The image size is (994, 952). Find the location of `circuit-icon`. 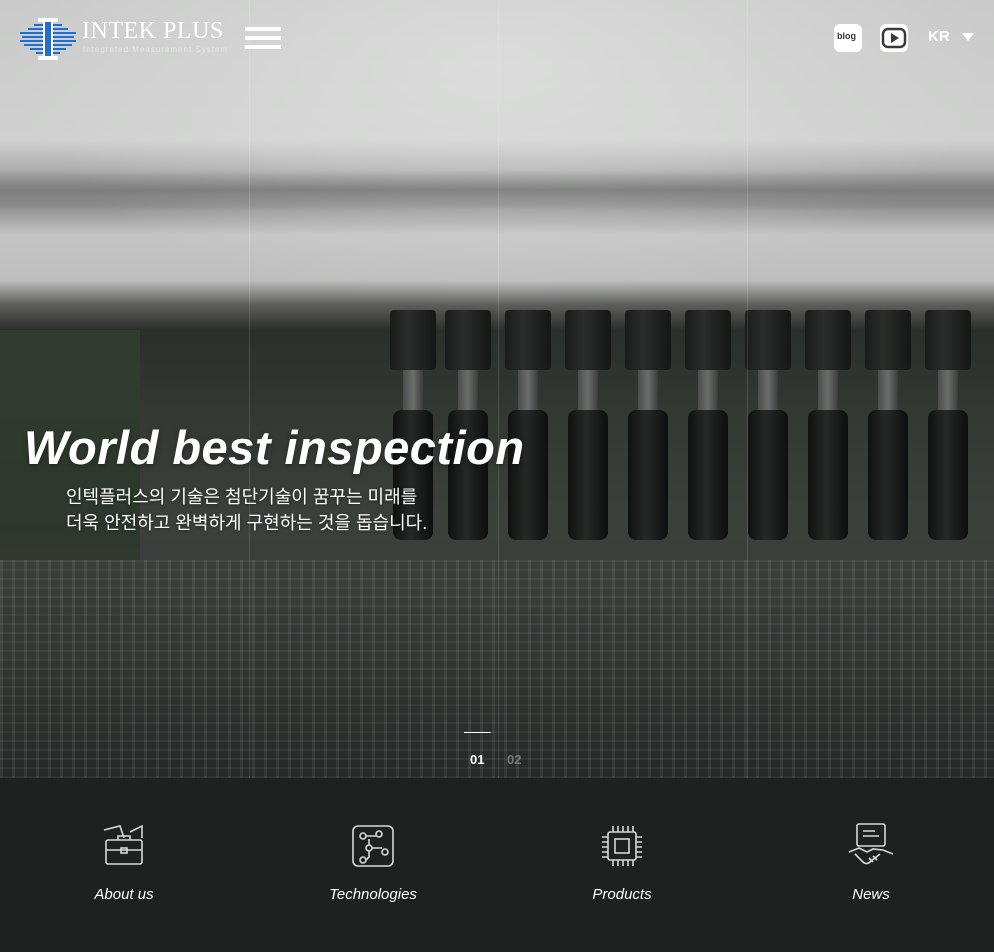

circuit-icon is located at coordinates (373, 846).